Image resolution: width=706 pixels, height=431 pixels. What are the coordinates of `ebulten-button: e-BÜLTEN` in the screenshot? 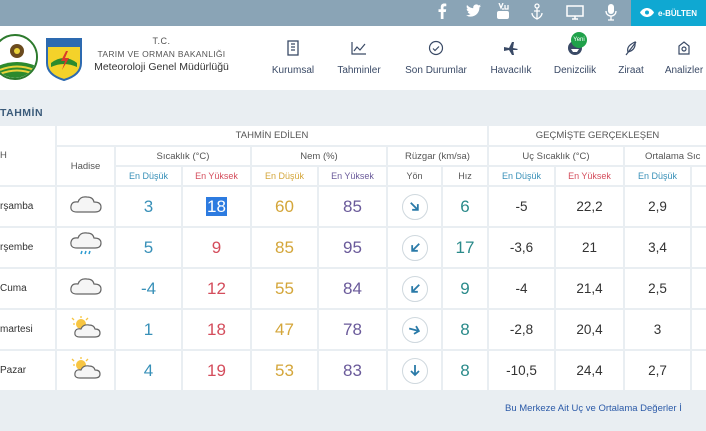 It's located at (668, 13).